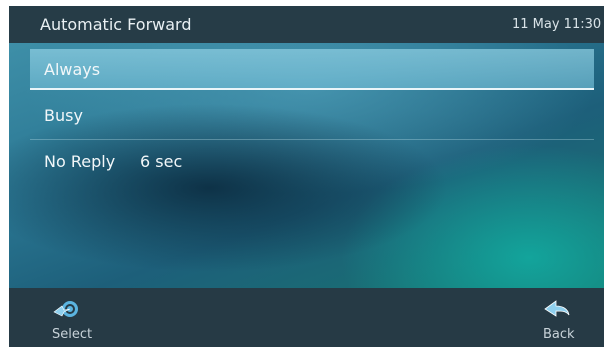 The height and width of the screenshot is (347, 604). I want to click on menu-item-label: Always, so click(72, 69).